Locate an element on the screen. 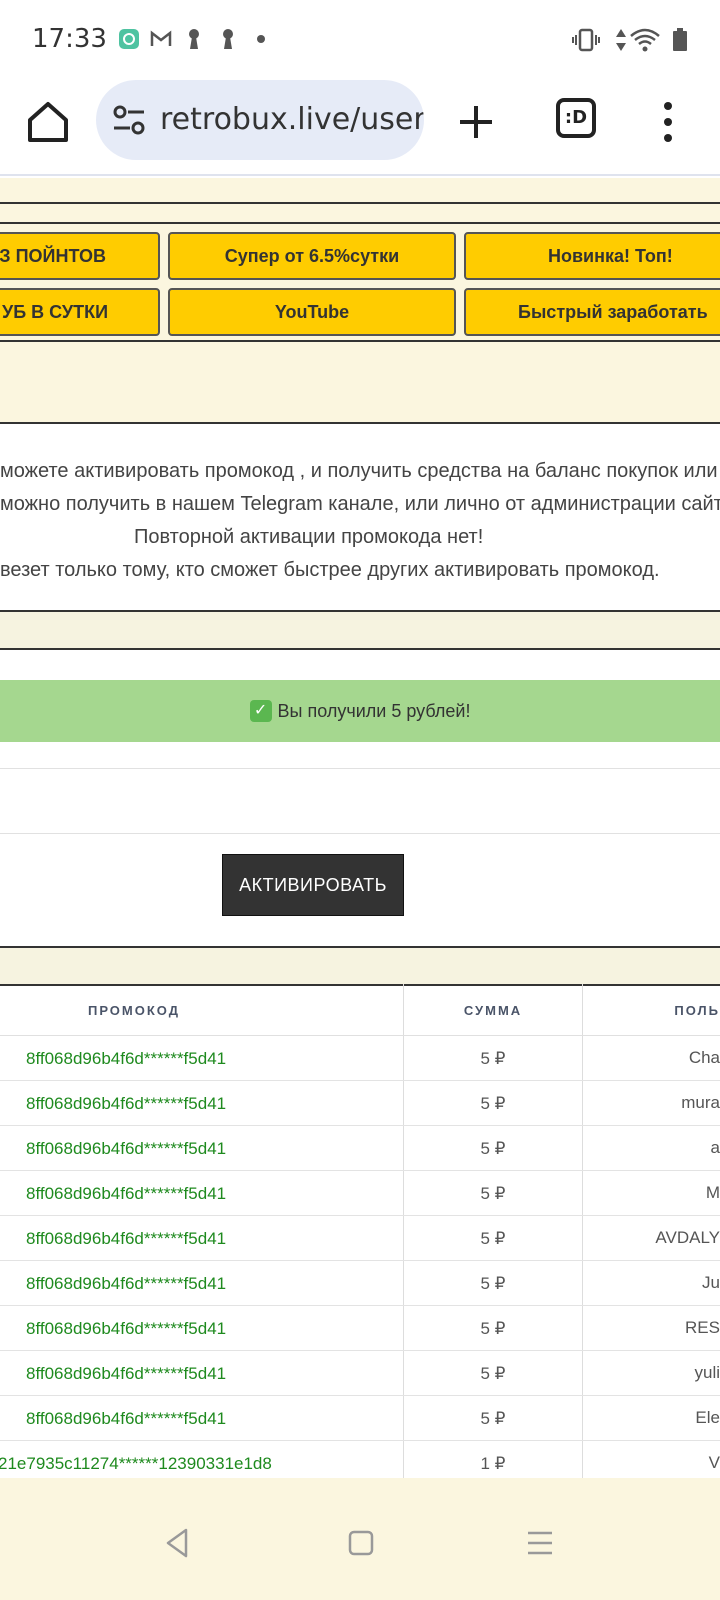  success-alert: ✓ Вы получили 5 рублей! is located at coordinates (360, 711).